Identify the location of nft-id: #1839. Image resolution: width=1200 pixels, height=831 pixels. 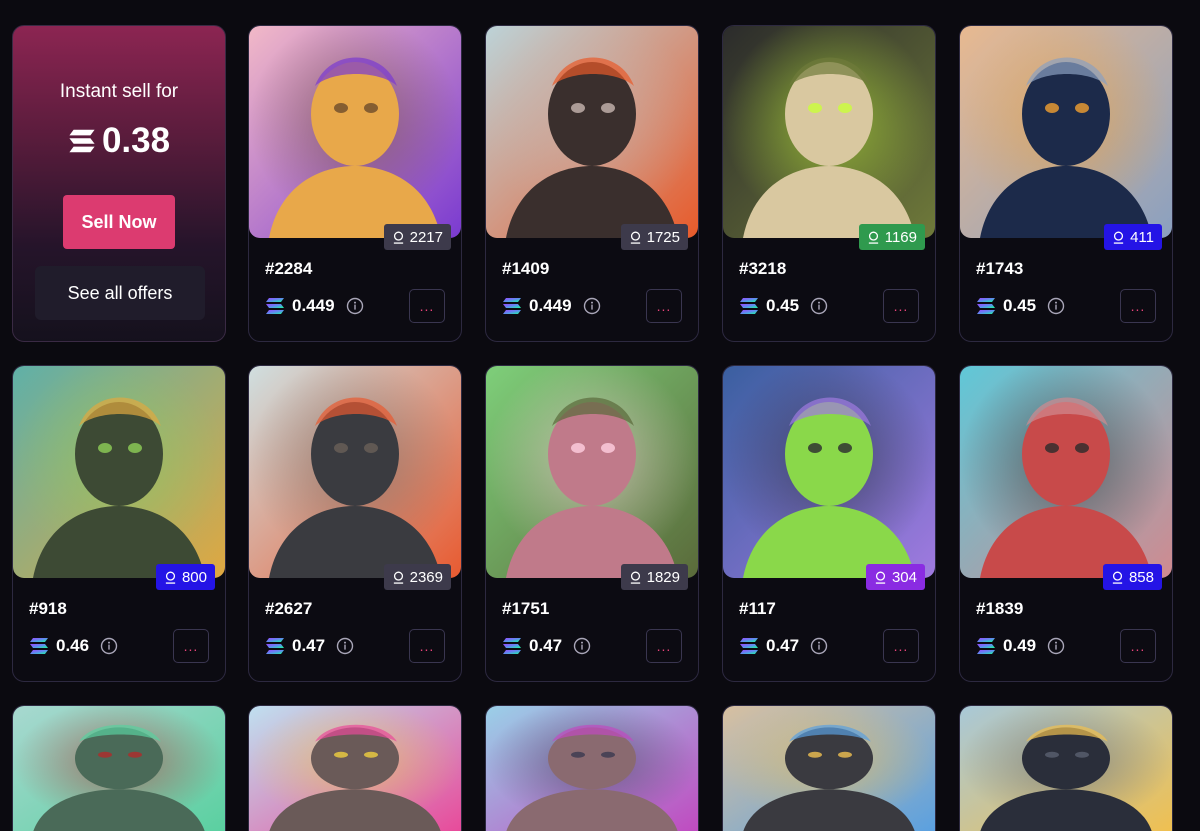
(1000, 608).